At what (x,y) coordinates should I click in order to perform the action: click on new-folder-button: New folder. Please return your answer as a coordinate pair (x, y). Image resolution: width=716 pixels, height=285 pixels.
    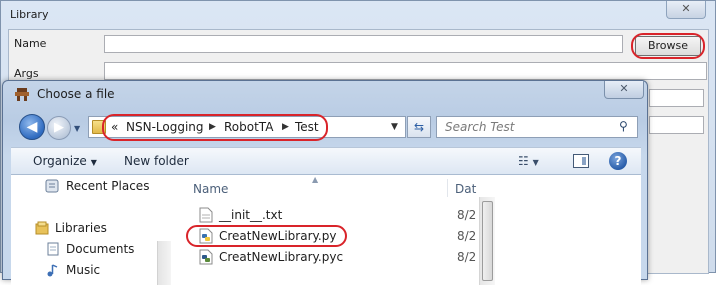
    Looking at the image, I should click on (156, 161).